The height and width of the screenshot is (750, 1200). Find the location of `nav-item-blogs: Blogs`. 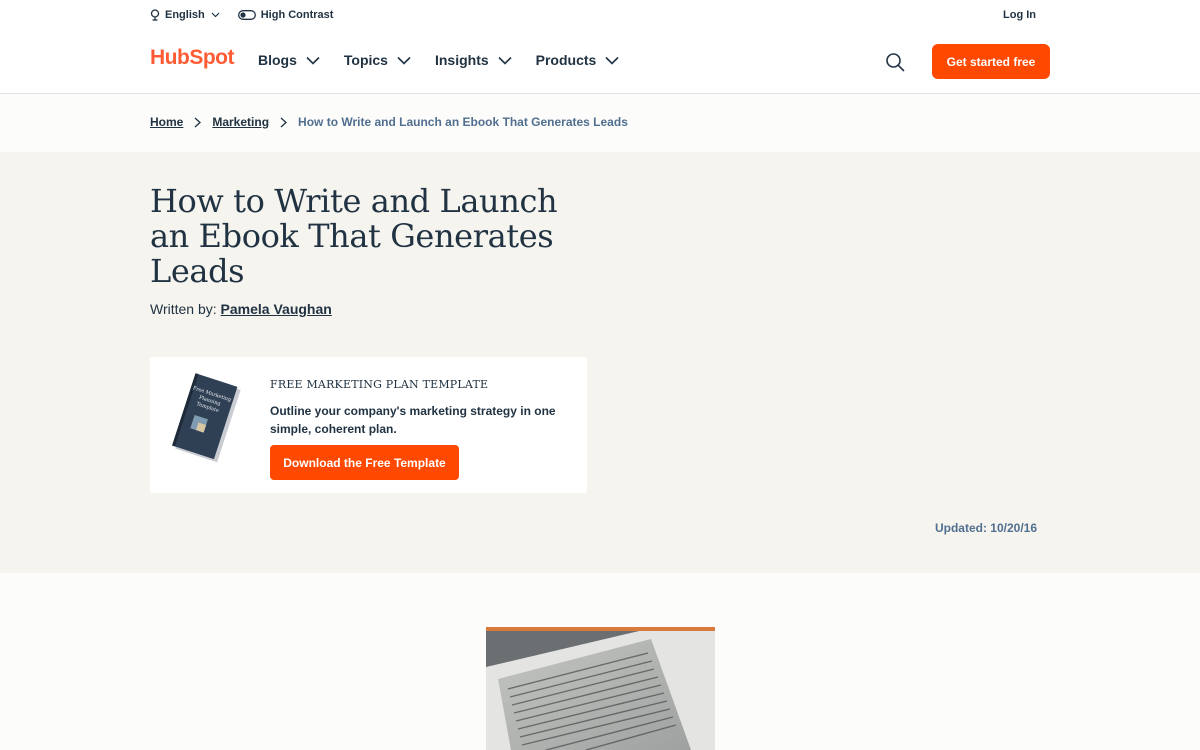

nav-item-blogs: Blogs is located at coordinates (289, 60).